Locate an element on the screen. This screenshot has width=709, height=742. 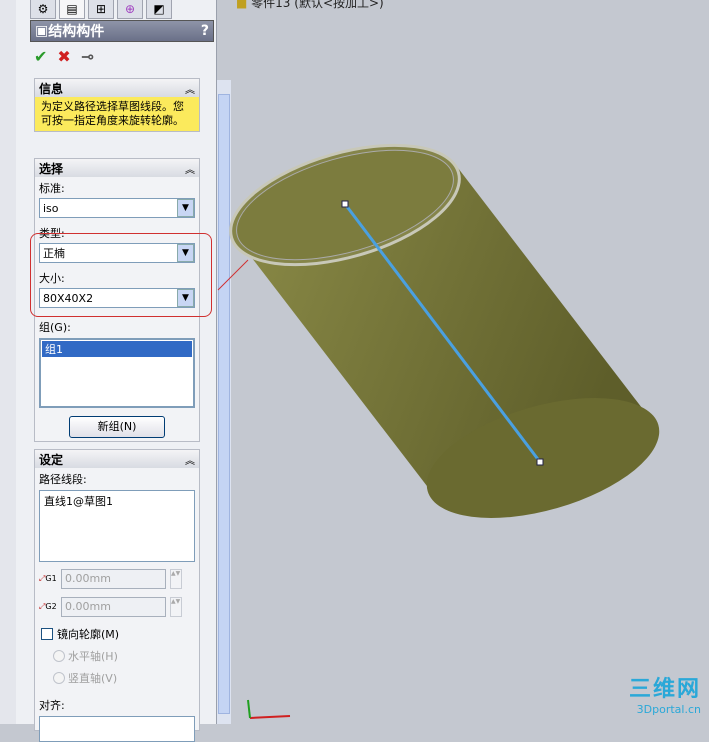
watermark-logo: 三维网 3Dportal.cn is located at coordinates (665, 693).